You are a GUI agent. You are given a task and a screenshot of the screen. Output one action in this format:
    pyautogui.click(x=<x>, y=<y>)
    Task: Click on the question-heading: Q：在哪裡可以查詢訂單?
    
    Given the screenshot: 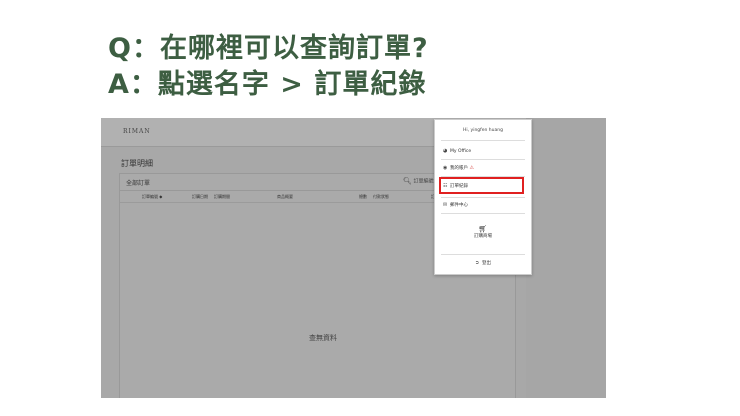 What is the action you would take?
    pyautogui.click(x=268, y=48)
    